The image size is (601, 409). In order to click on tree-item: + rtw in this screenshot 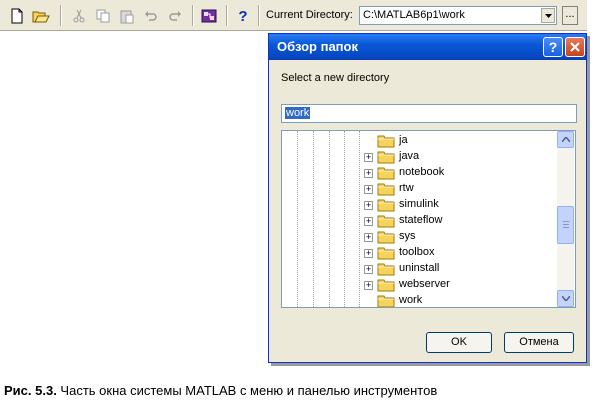, I will do `click(420, 189)`.